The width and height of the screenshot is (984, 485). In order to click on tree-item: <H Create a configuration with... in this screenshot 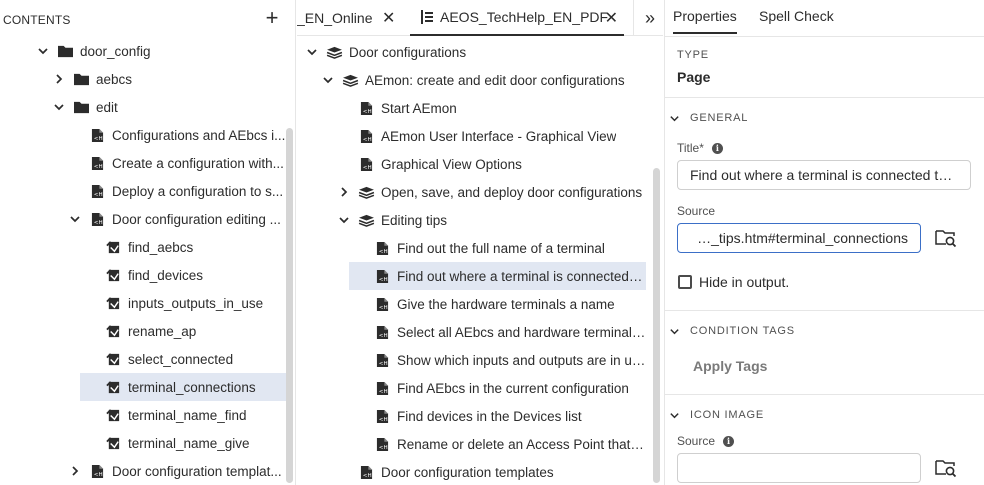, I will do `click(177, 163)`.